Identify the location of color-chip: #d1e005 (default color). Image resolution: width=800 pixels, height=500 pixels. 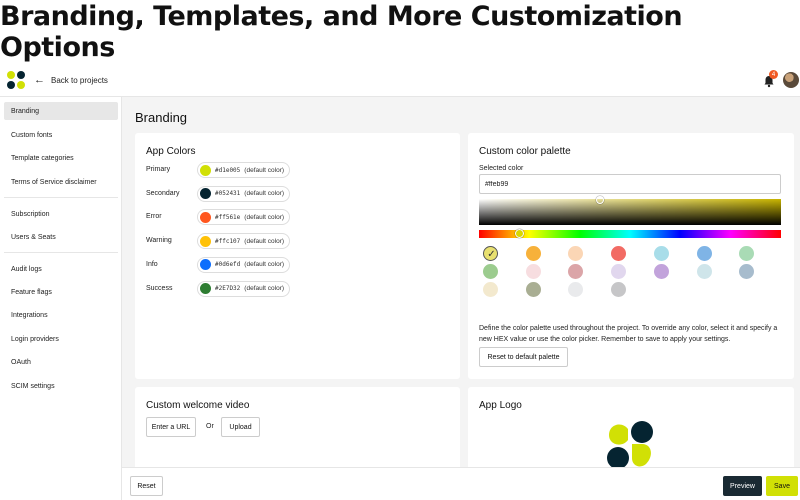
(244, 170).